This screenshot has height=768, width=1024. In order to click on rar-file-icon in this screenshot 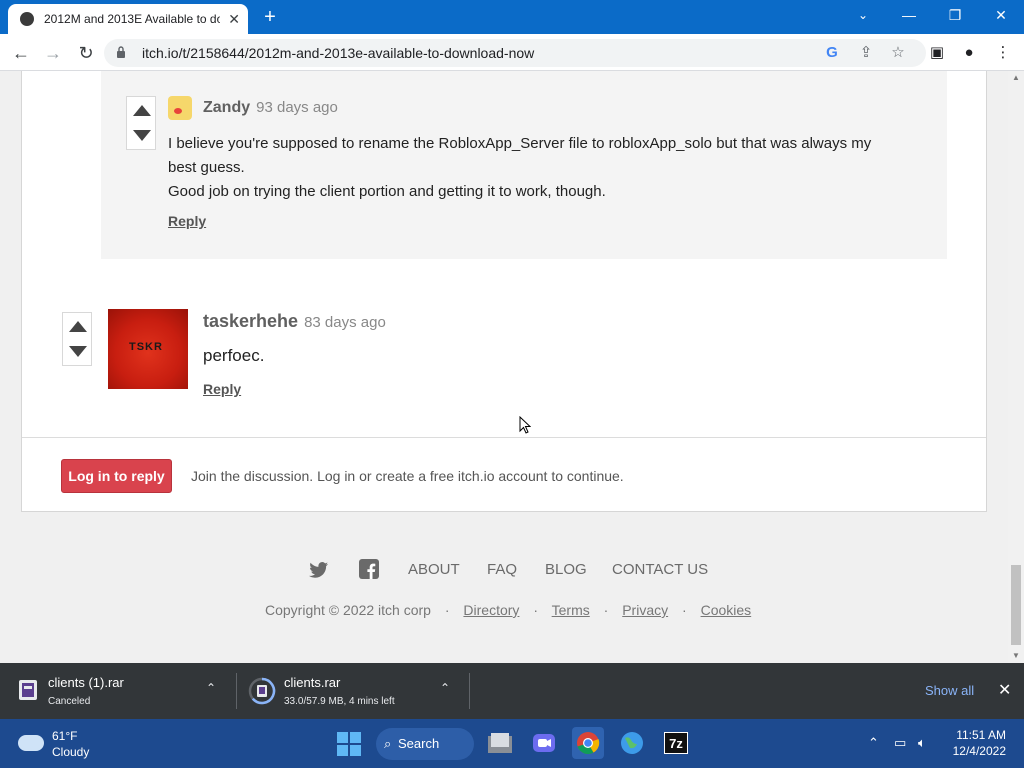, I will do `click(28, 690)`.